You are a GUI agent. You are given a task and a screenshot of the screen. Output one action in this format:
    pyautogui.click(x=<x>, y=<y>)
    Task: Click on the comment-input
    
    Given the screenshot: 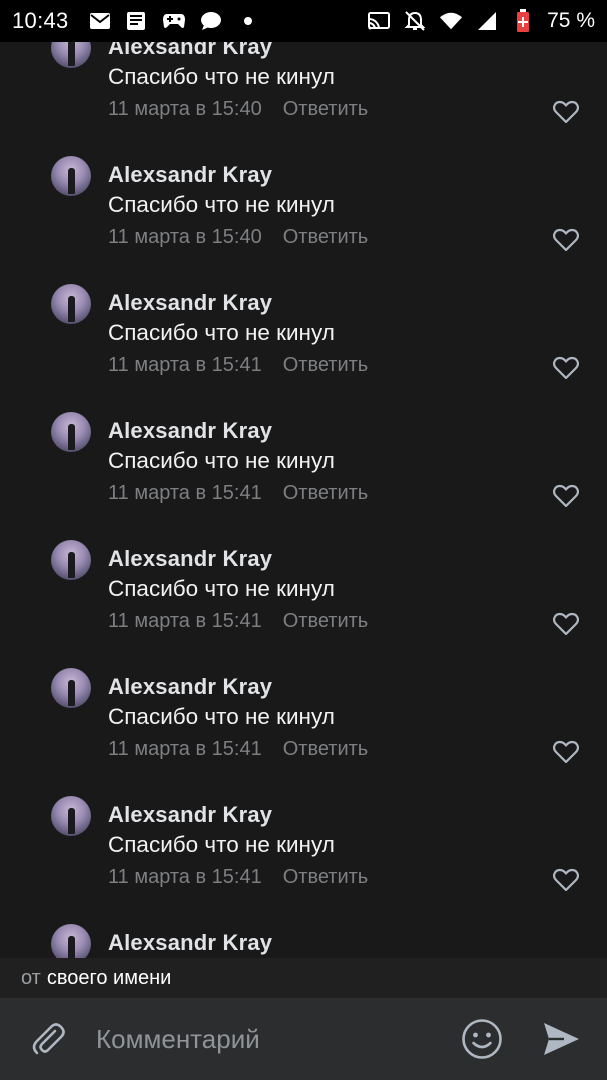 What is the action you would take?
    pyautogui.click(x=266, y=1039)
    